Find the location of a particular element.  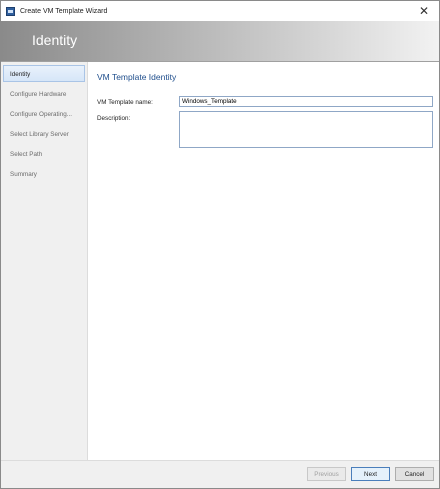

sidebar-item-summary: Summary is located at coordinates (44, 173).